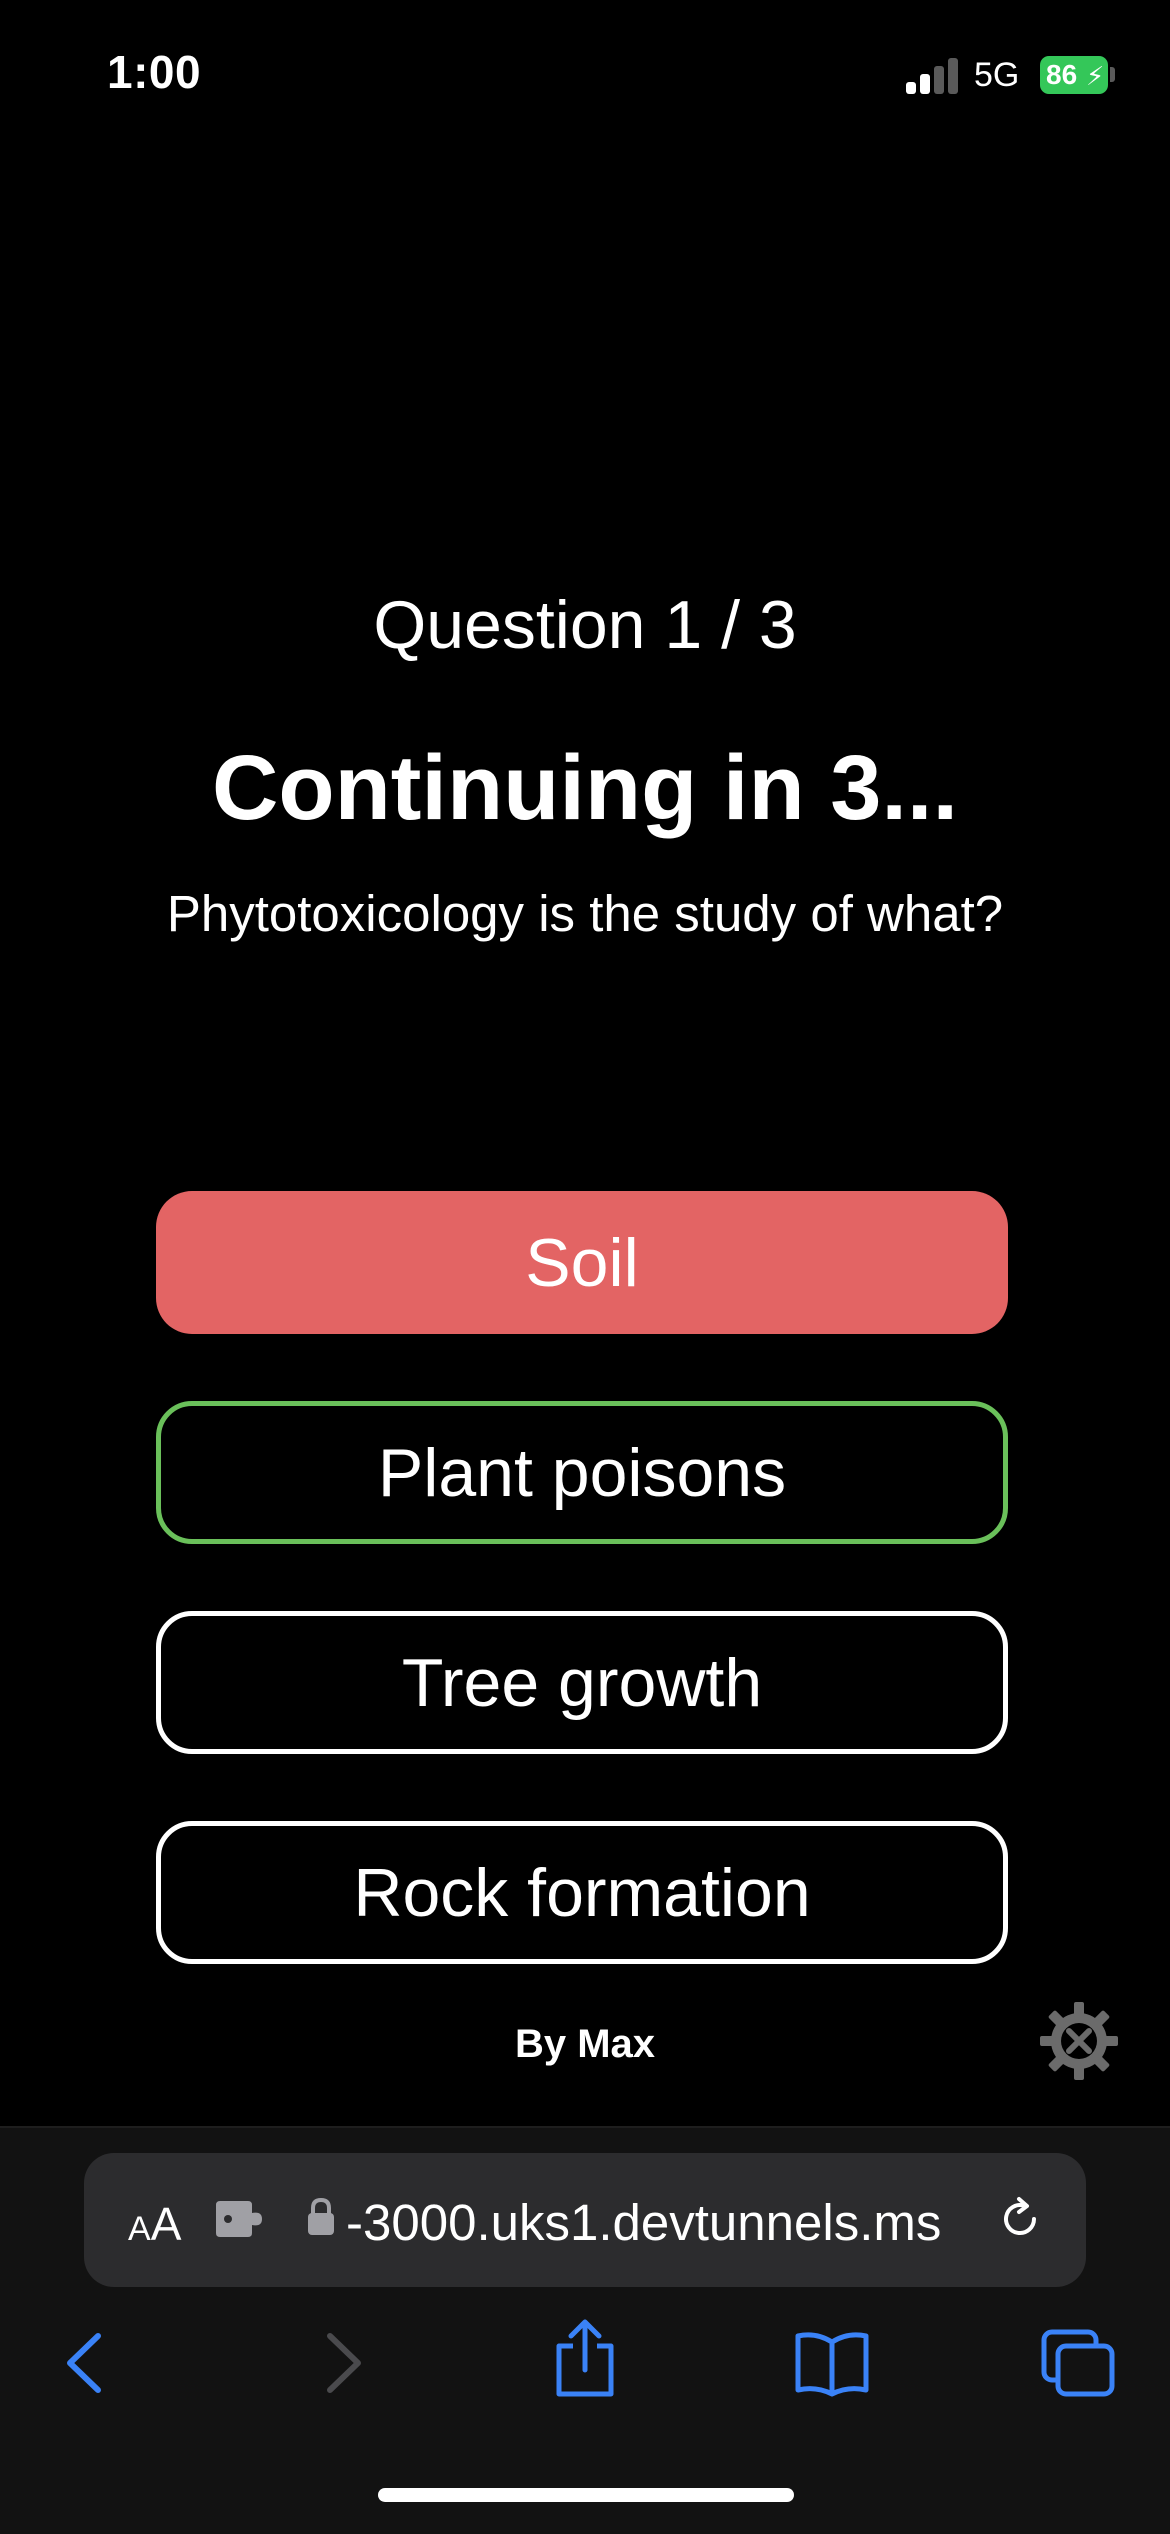 This screenshot has height=2534, width=1170. I want to click on answer-label: Soil, so click(582, 1262).